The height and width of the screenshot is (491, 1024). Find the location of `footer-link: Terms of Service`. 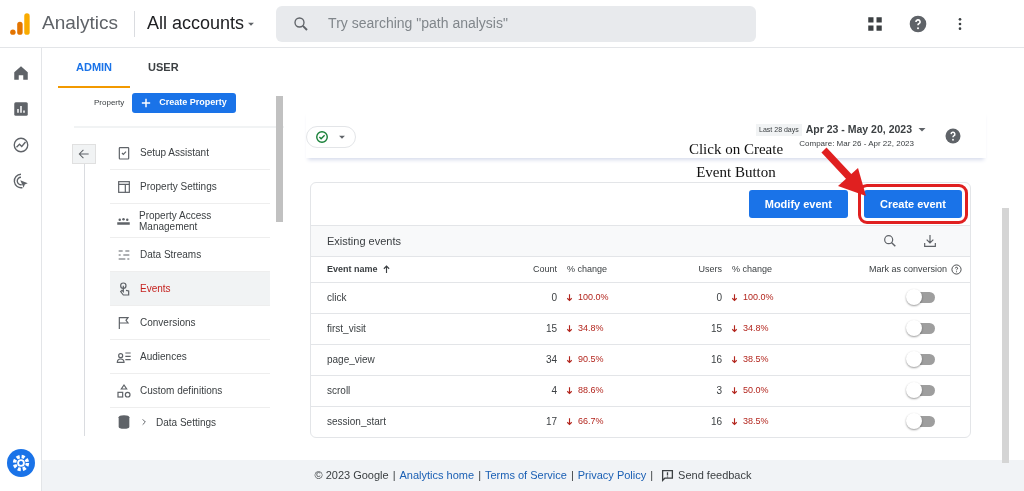

footer-link: Terms of Service is located at coordinates (526, 475).